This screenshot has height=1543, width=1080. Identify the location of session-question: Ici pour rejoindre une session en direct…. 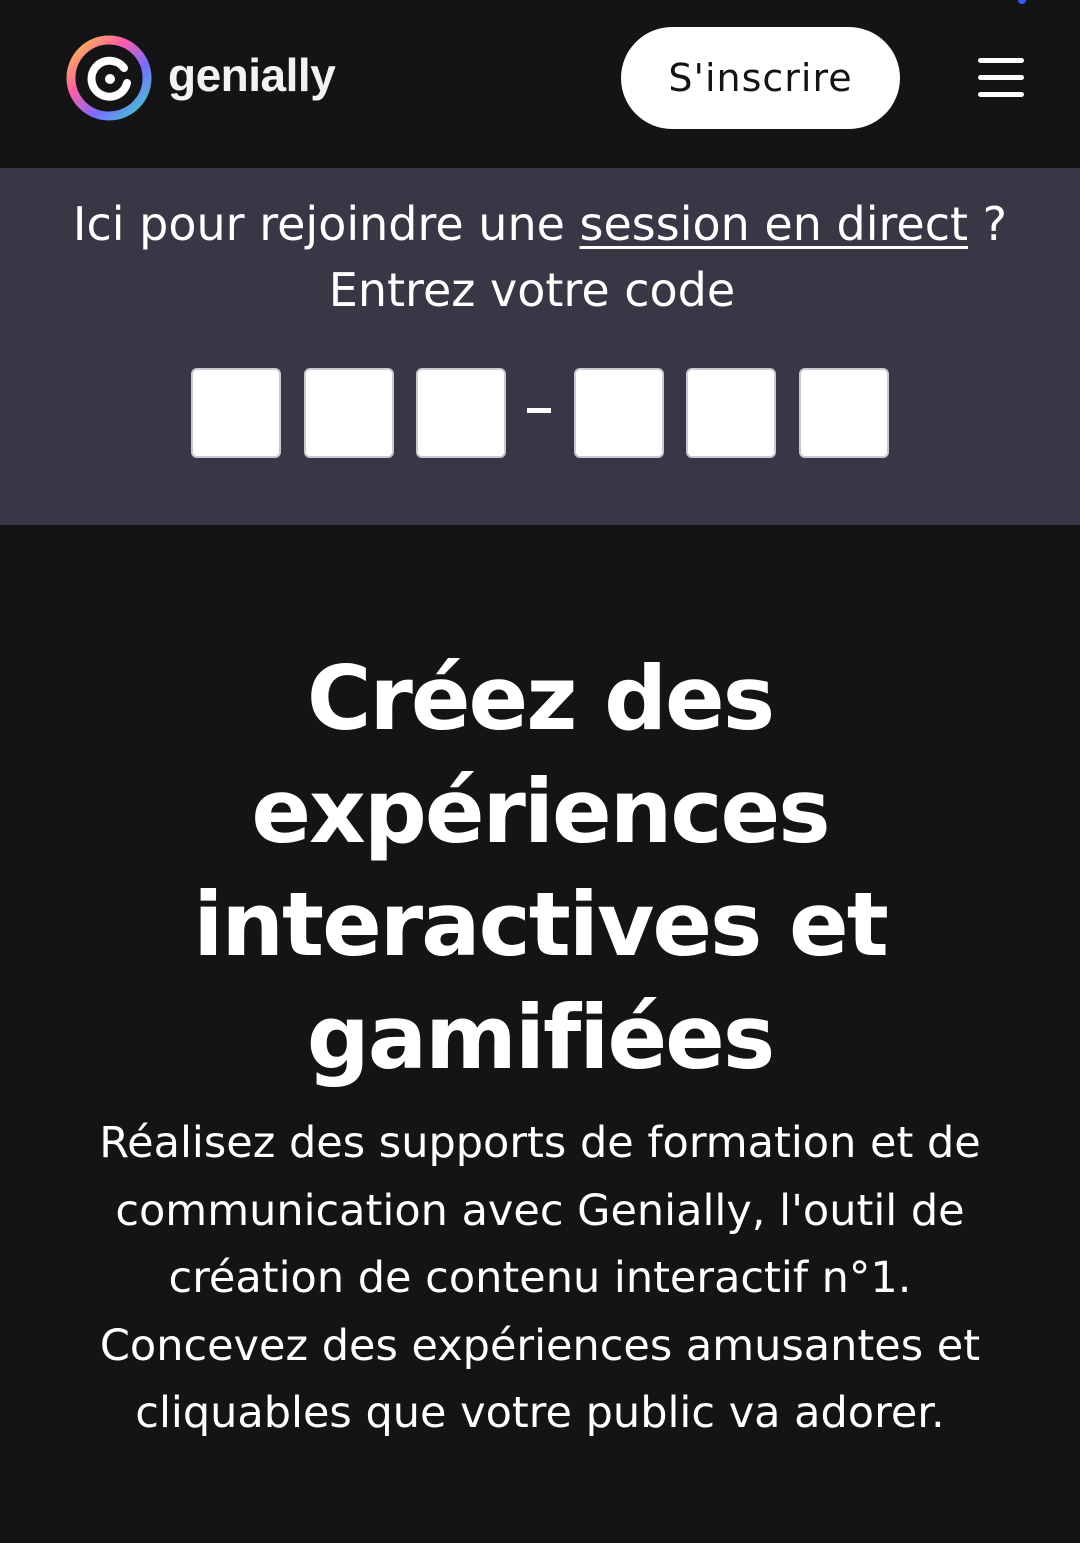
(540, 224).